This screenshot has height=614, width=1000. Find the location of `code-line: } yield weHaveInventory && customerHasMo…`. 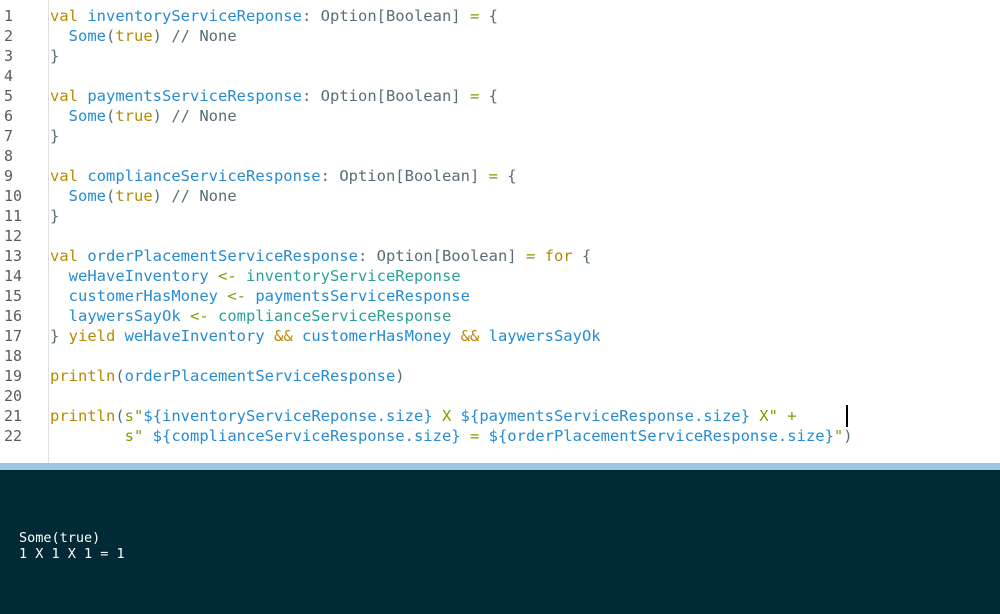

code-line: } yield weHaveInventory && customerHasMo… is located at coordinates (325, 336).